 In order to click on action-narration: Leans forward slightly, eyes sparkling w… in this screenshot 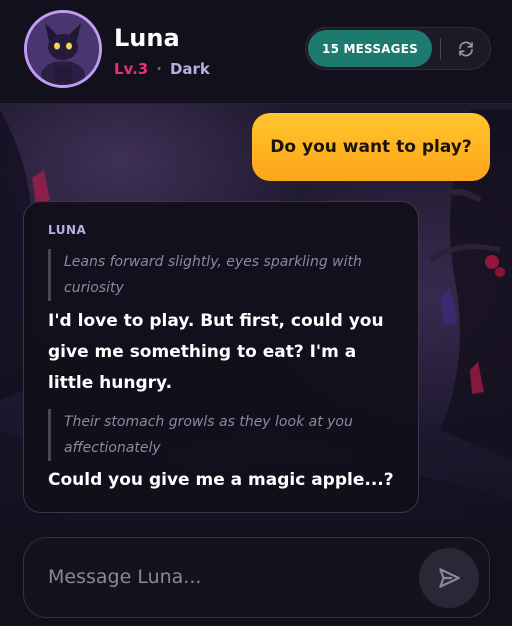, I will do `click(218, 275)`.